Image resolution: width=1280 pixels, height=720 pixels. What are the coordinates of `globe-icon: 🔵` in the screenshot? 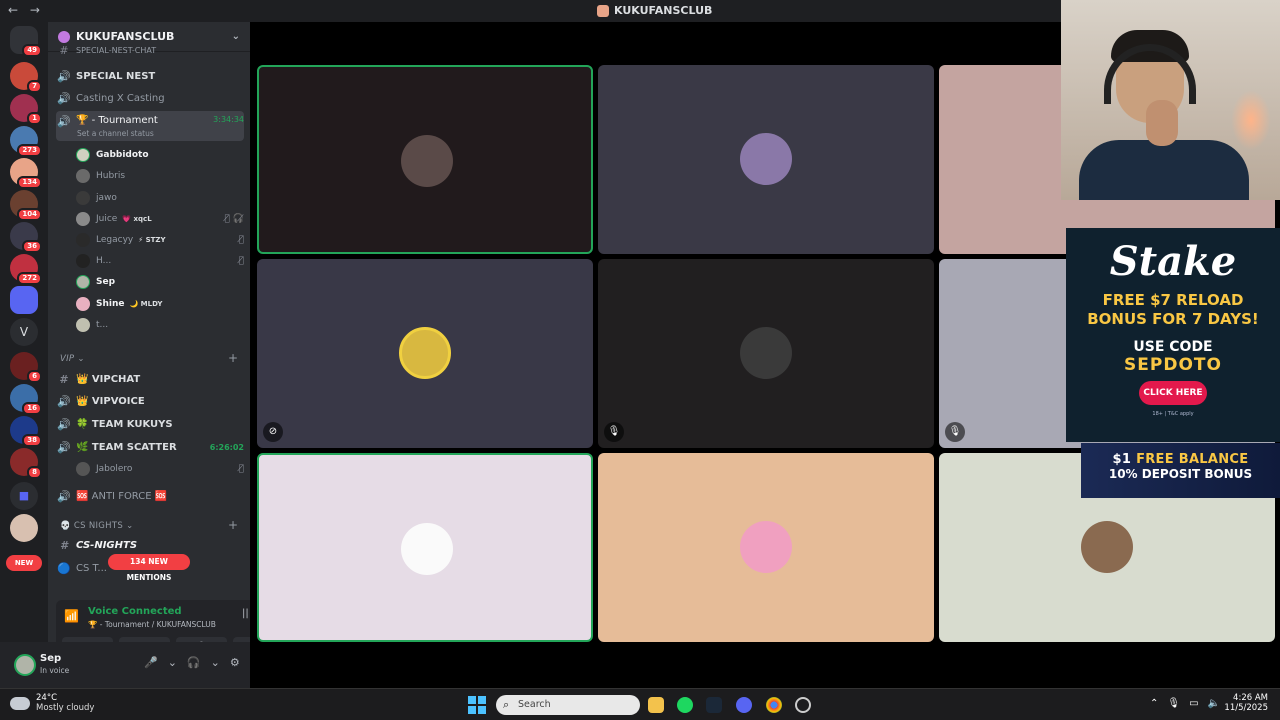 It's located at (64, 568).